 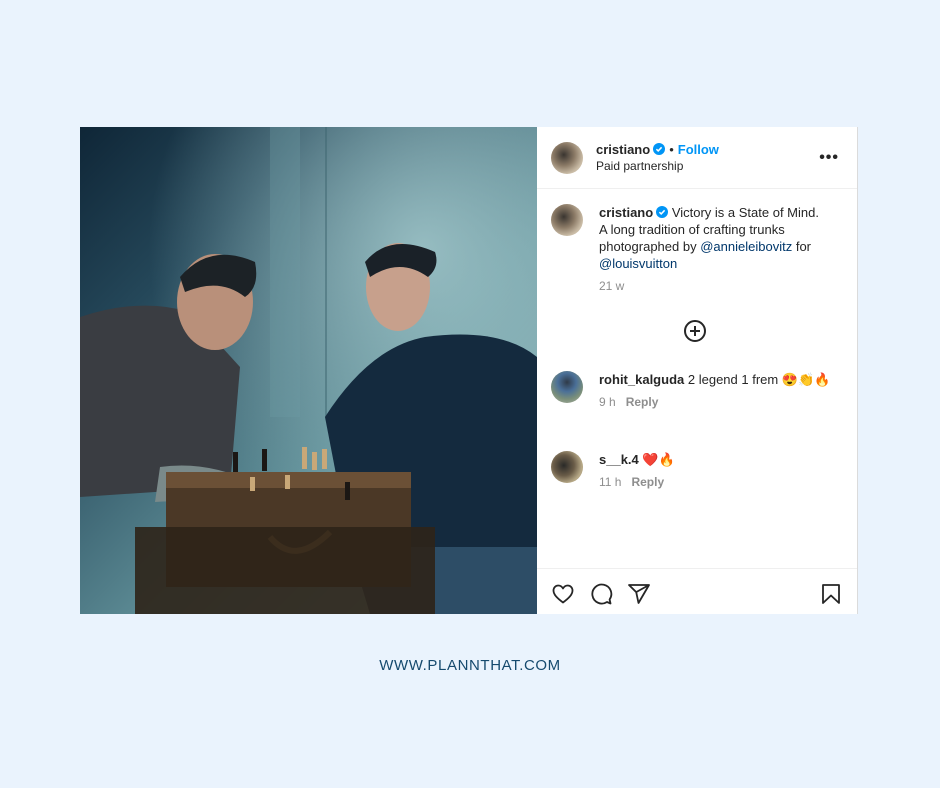 What do you see at coordinates (567, 157) in the screenshot?
I see `author-avatar` at bounding box center [567, 157].